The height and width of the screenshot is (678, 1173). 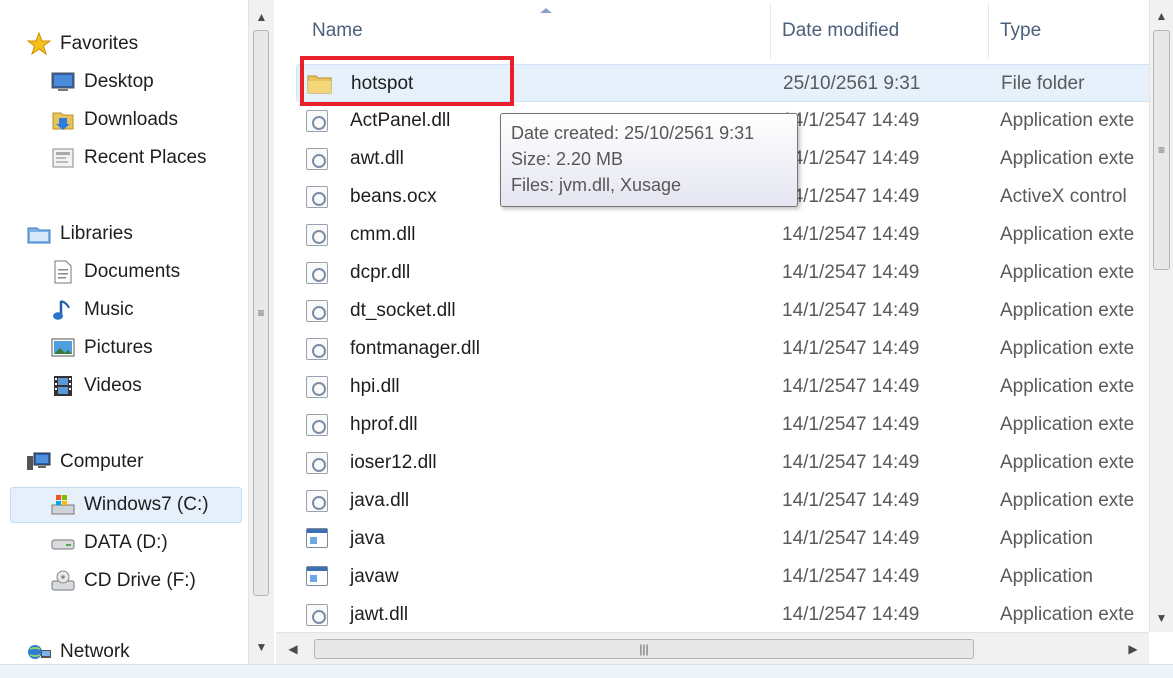 I want to click on nav-label: Pictures, so click(x=118, y=347).